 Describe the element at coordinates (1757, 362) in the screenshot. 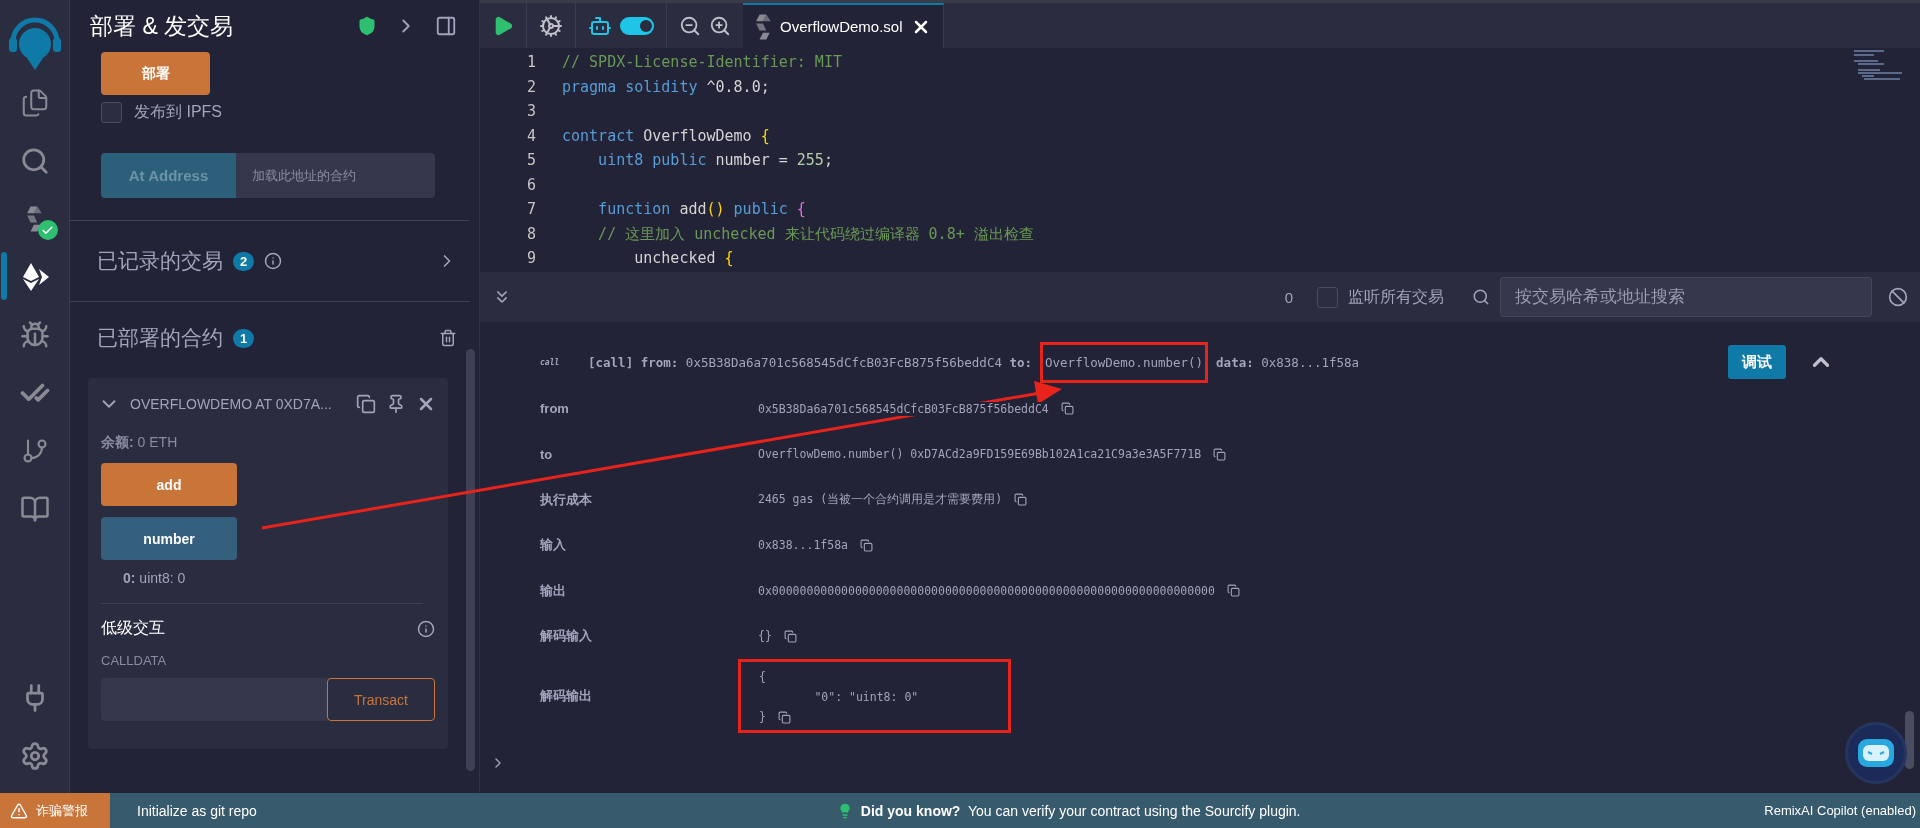

I see `debug-button: 调试` at that location.